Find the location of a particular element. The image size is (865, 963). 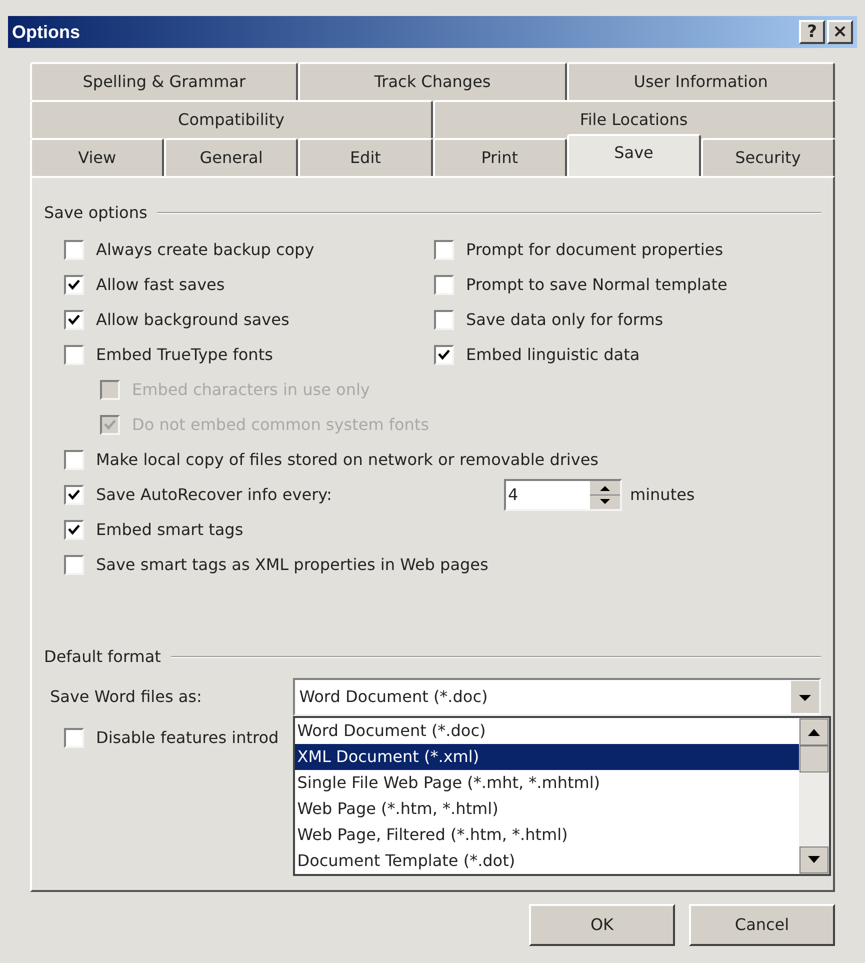

dropdown-option: Single File Web Page (*.mht, *.mhtml) is located at coordinates (547, 783).